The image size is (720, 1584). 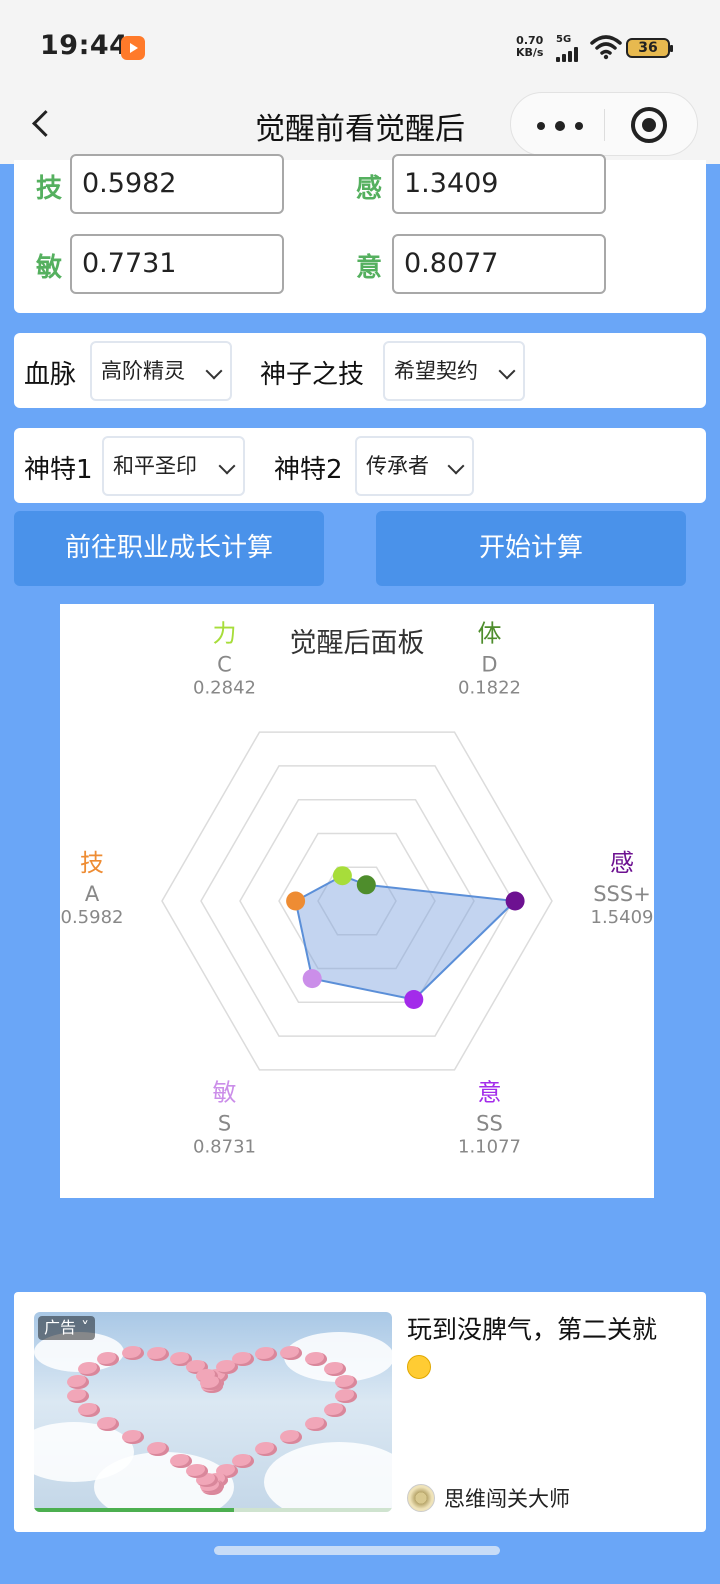 I want to click on ad-progress-bar, so click(x=213, y=1510).